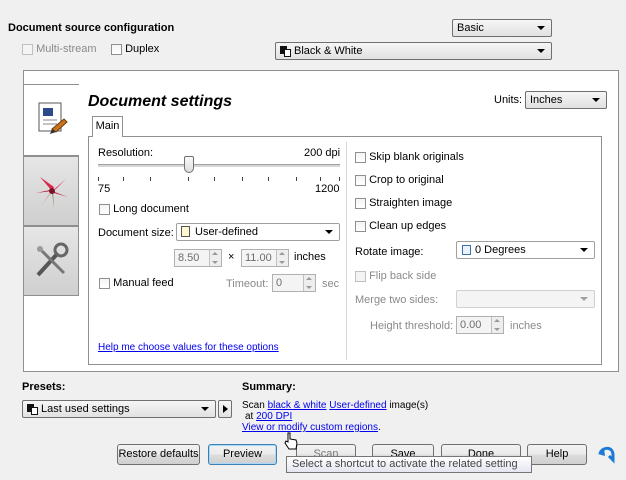  I want to click on skip-blank-checkbox, so click(360, 157).